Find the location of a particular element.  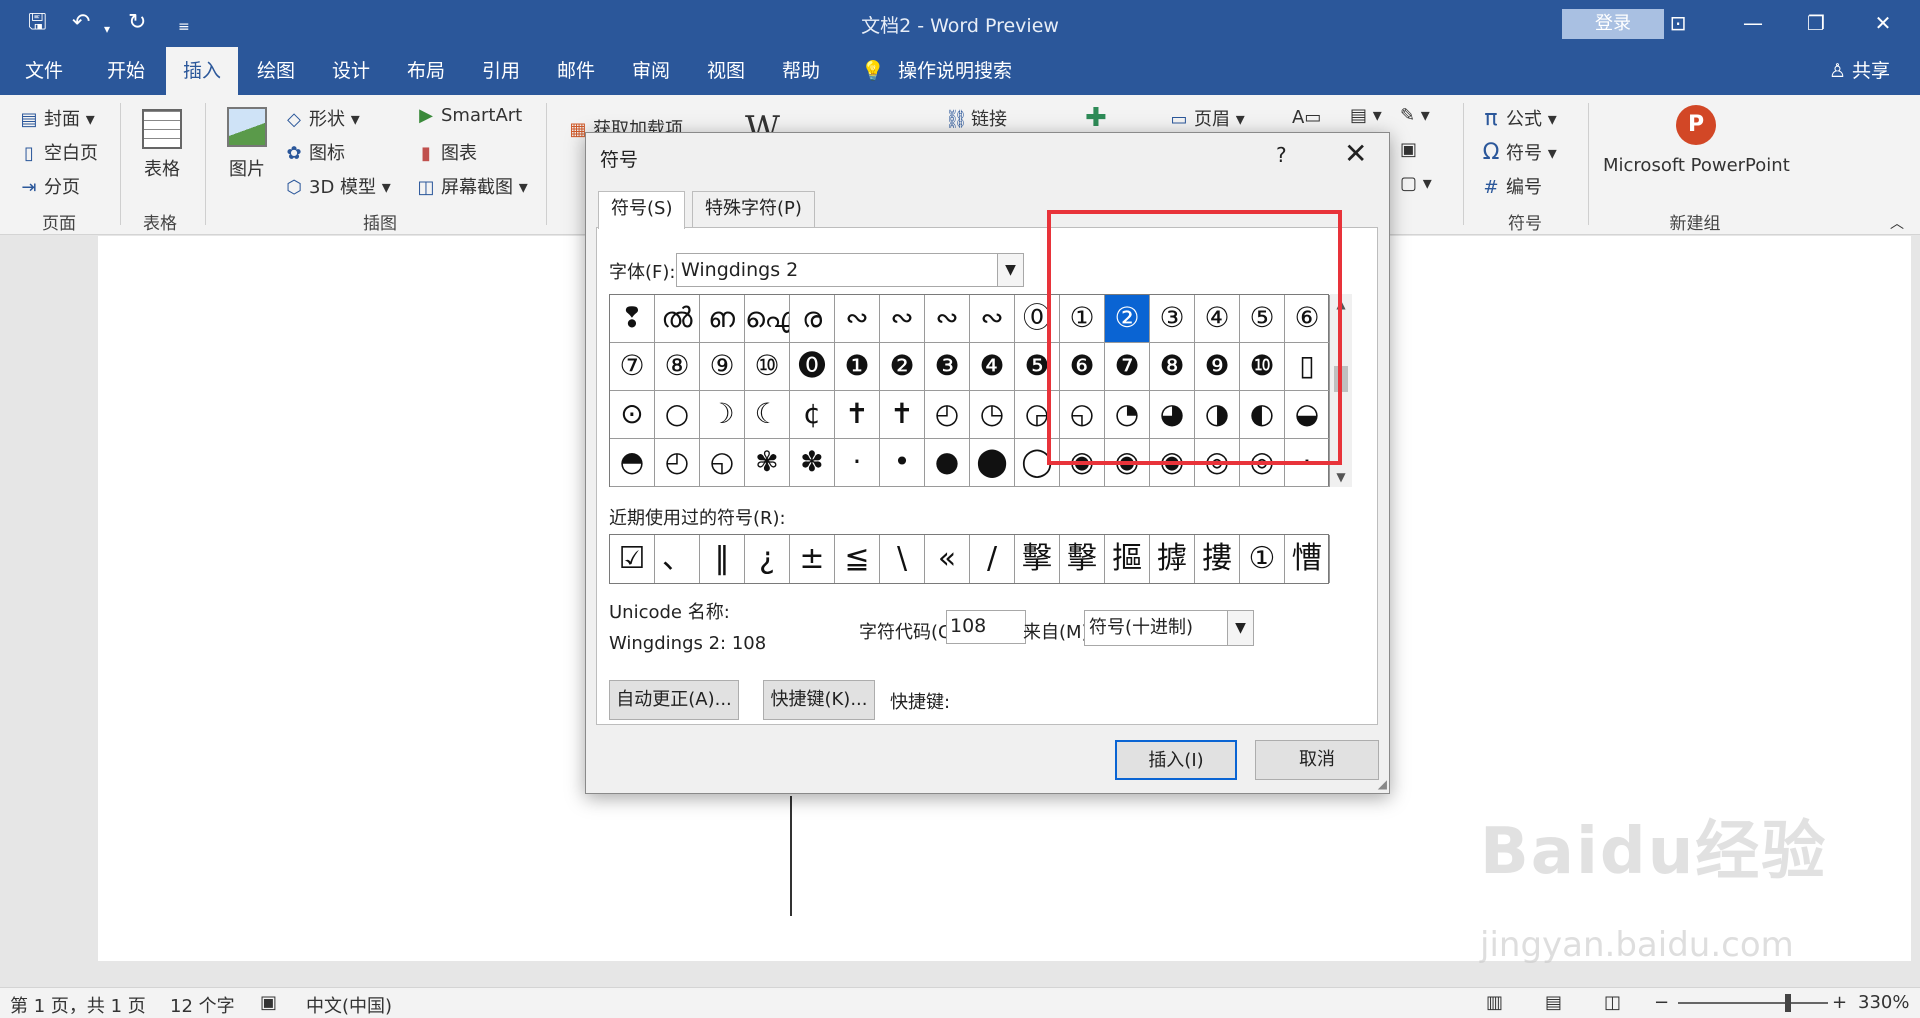

symbol-cell: ❸ is located at coordinates (947, 367).